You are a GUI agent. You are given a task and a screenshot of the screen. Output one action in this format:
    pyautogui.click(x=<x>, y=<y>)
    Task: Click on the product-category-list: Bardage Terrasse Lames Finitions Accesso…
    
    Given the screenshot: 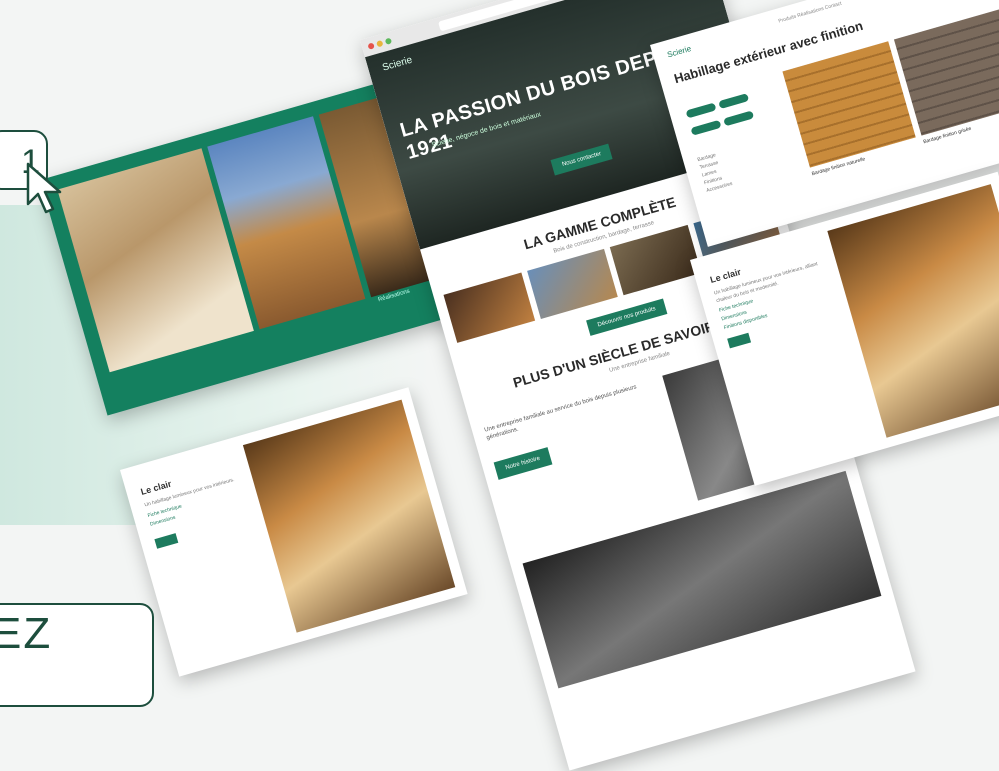 What is the action you would take?
    pyautogui.click(x=715, y=172)
    